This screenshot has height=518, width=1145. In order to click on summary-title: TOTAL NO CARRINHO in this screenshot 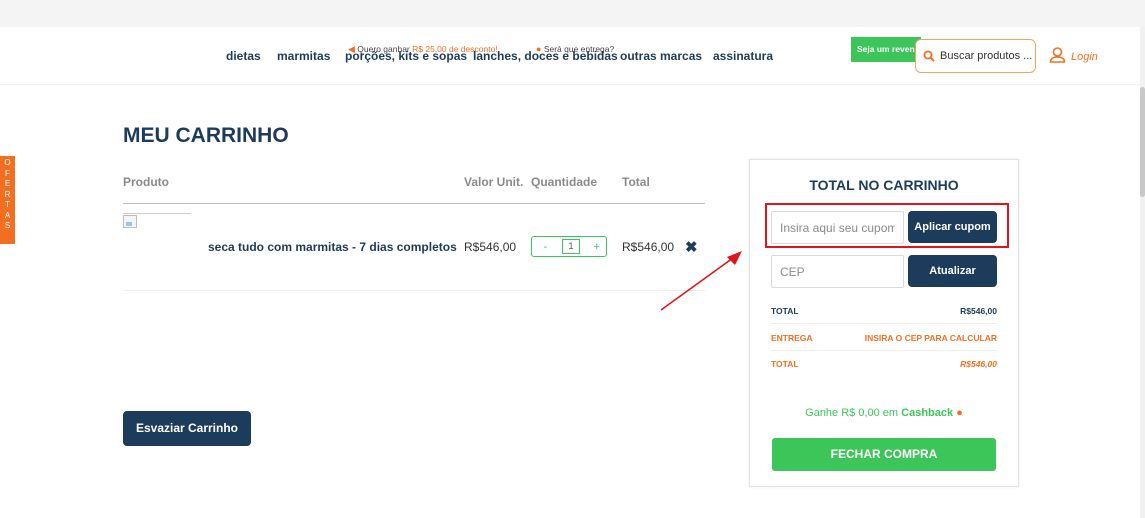, I will do `click(884, 185)`.